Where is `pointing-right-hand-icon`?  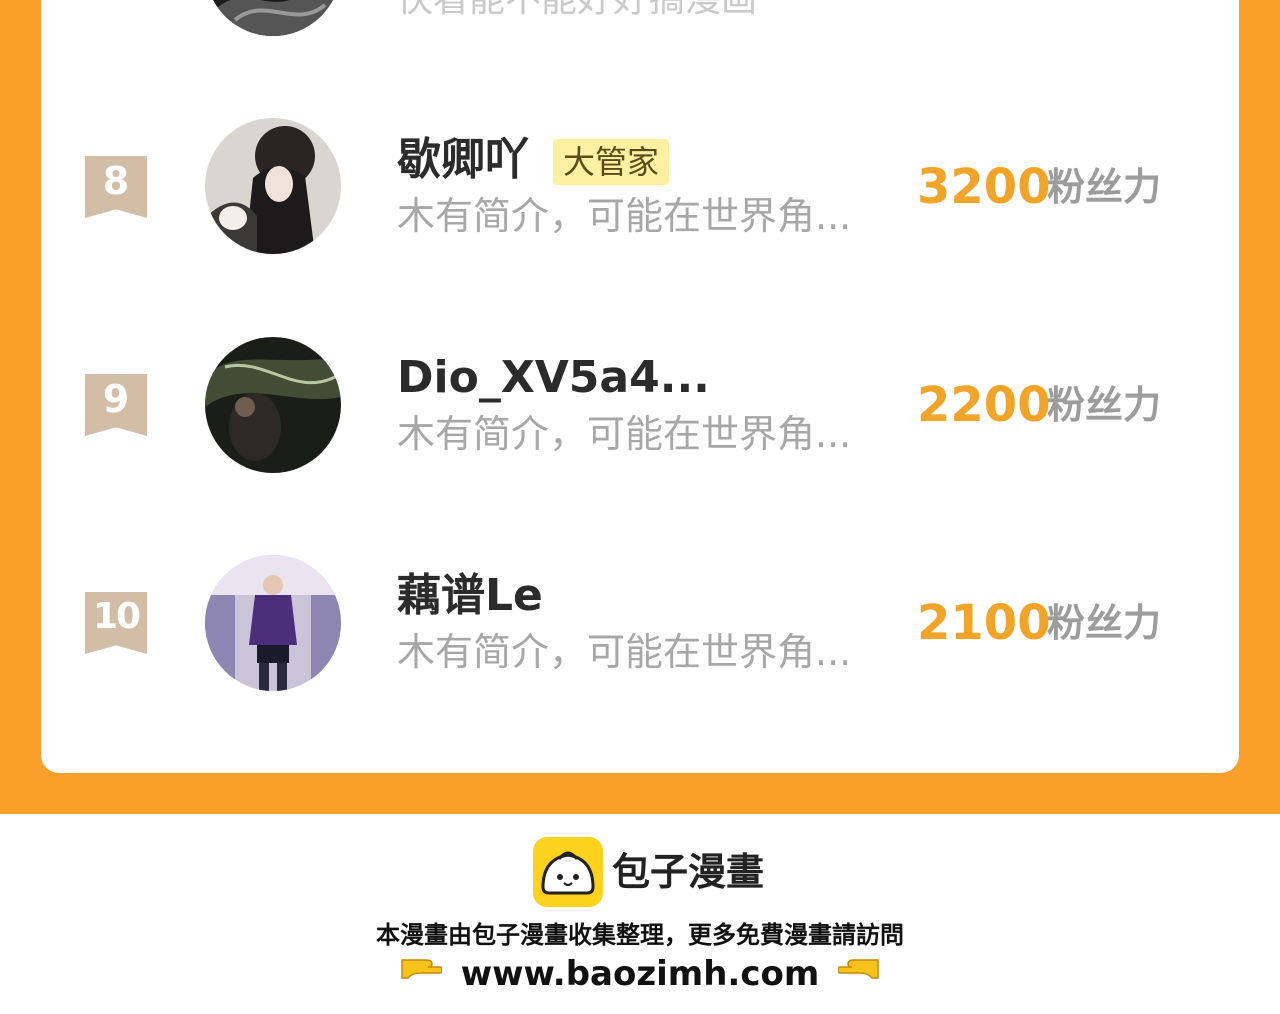 pointing-right-hand-icon is located at coordinates (421, 974).